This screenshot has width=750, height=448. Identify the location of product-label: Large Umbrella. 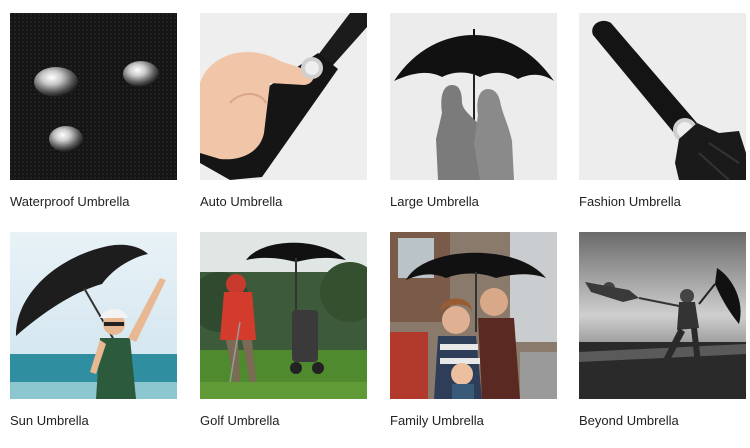
(434, 202).